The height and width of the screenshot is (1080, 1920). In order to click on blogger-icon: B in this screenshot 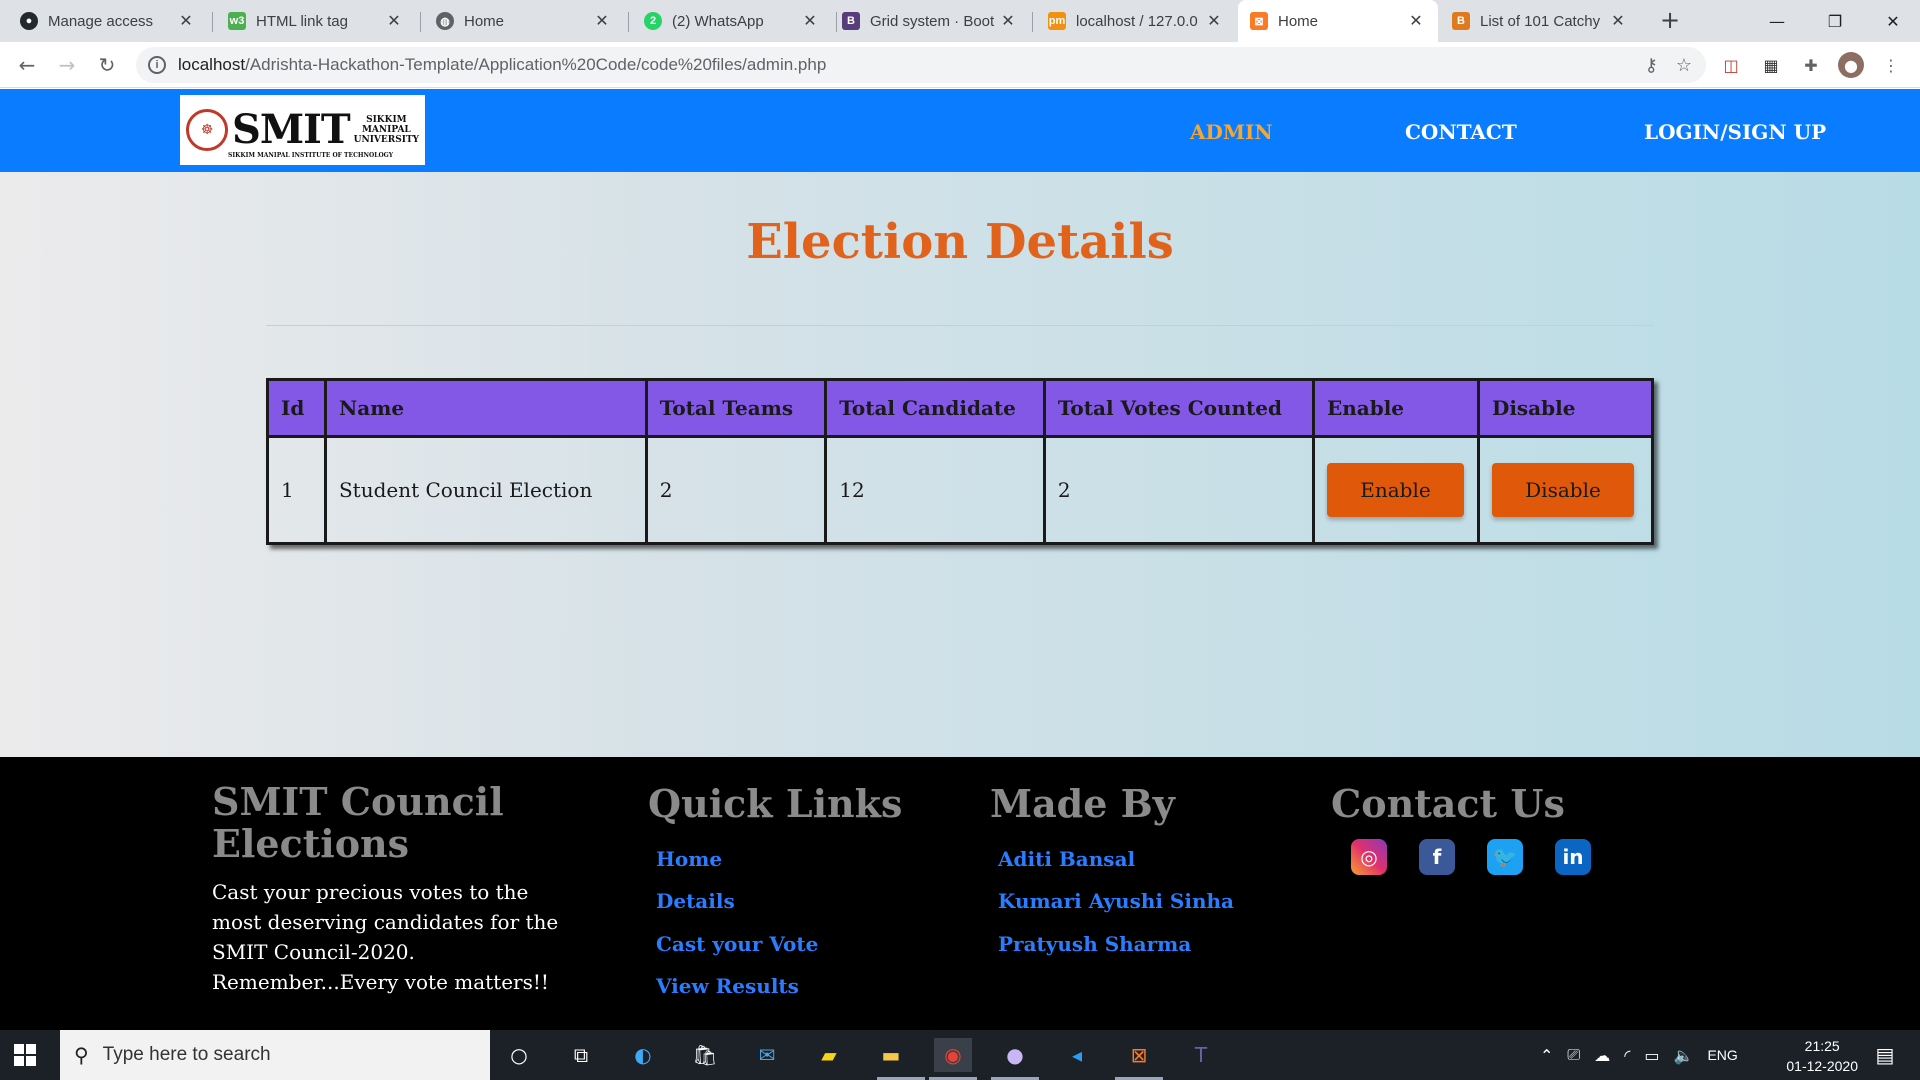, I will do `click(1461, 21)`.